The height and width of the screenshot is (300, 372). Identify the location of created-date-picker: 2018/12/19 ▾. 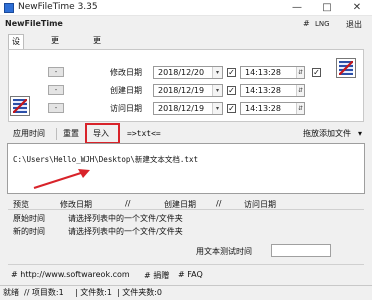
(188, 90).